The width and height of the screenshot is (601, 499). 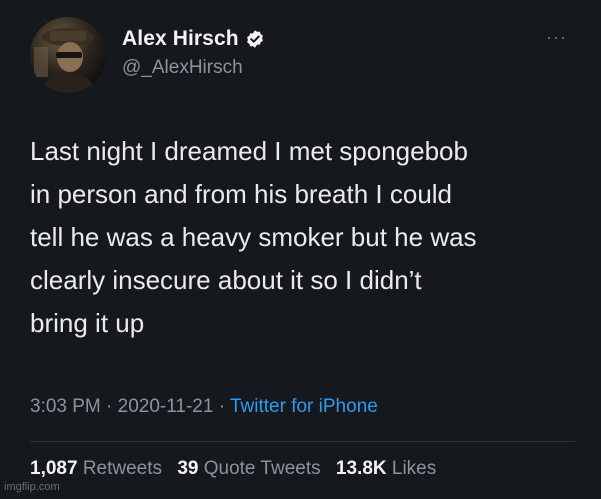 I want to click on quote-tweets-stat: 39 Quote Tweets, so click(x=248, y=468).